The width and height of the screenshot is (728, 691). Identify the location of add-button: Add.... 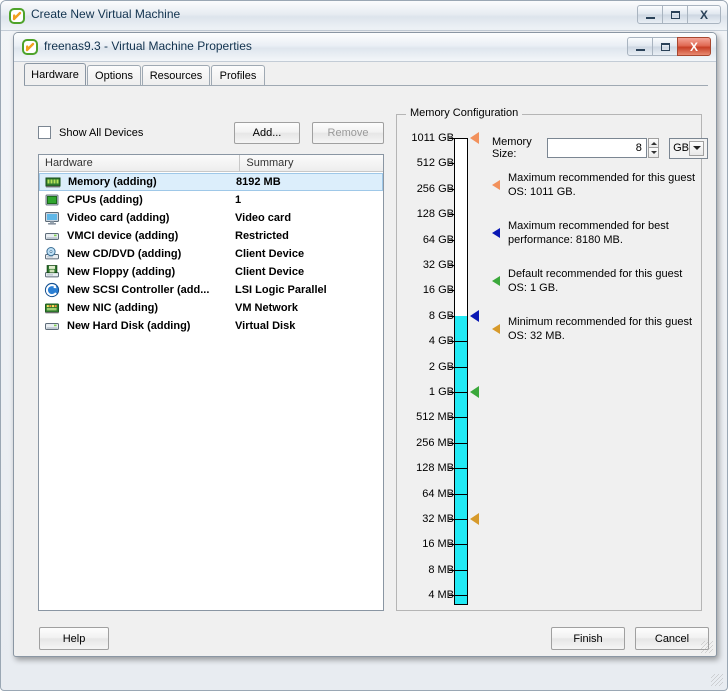
(267, 133).